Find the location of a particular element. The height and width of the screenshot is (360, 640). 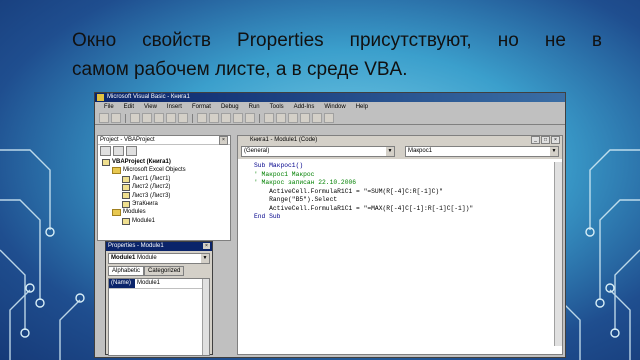

project-toolbar is located at coordinates (164, 151).